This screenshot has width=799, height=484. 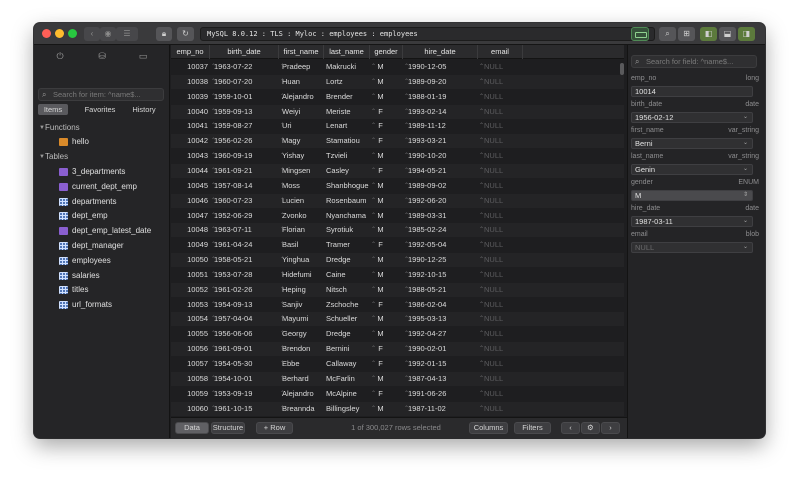 What do you see at coordinates (667, 34) in the screenshot?
I see `search-icon: ⌕` at bounding box center [667, 34].